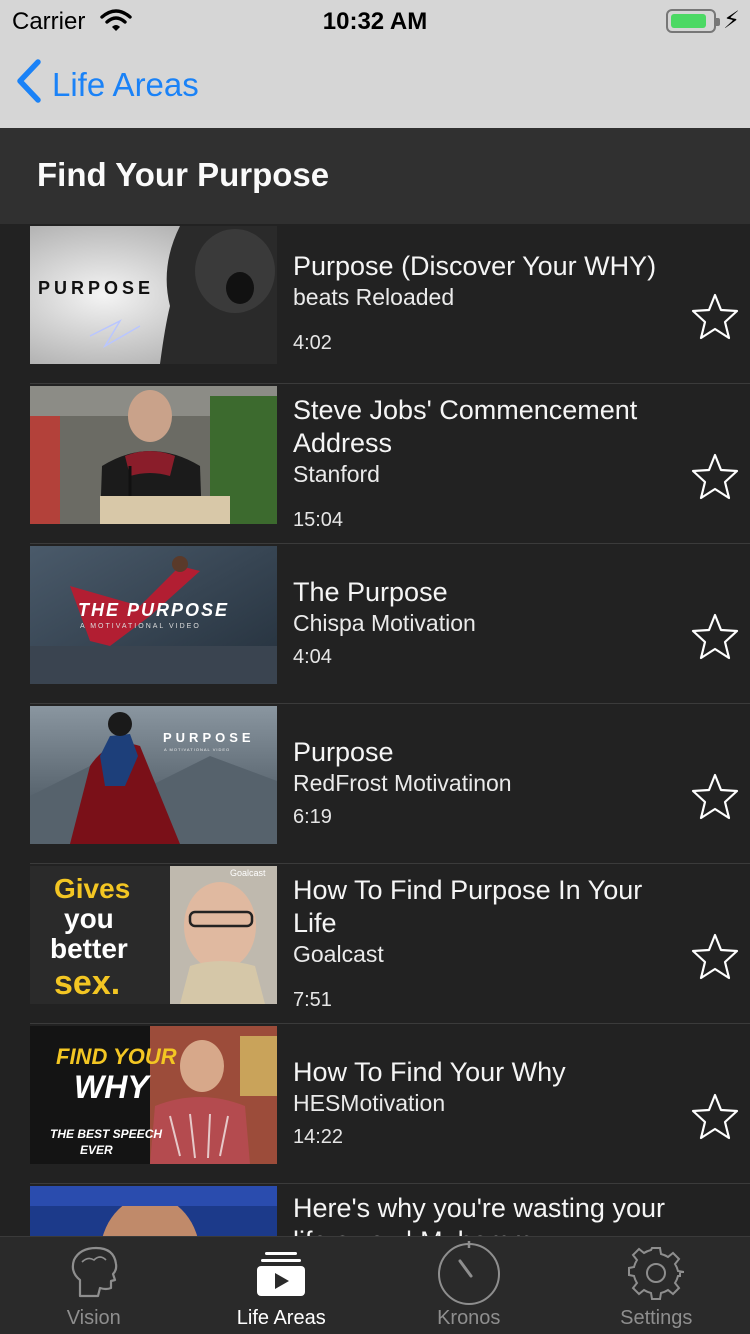 The height and width of the screenshot is (1334, 750). I want to click on video-title: The Purpose, so click(370, 592).